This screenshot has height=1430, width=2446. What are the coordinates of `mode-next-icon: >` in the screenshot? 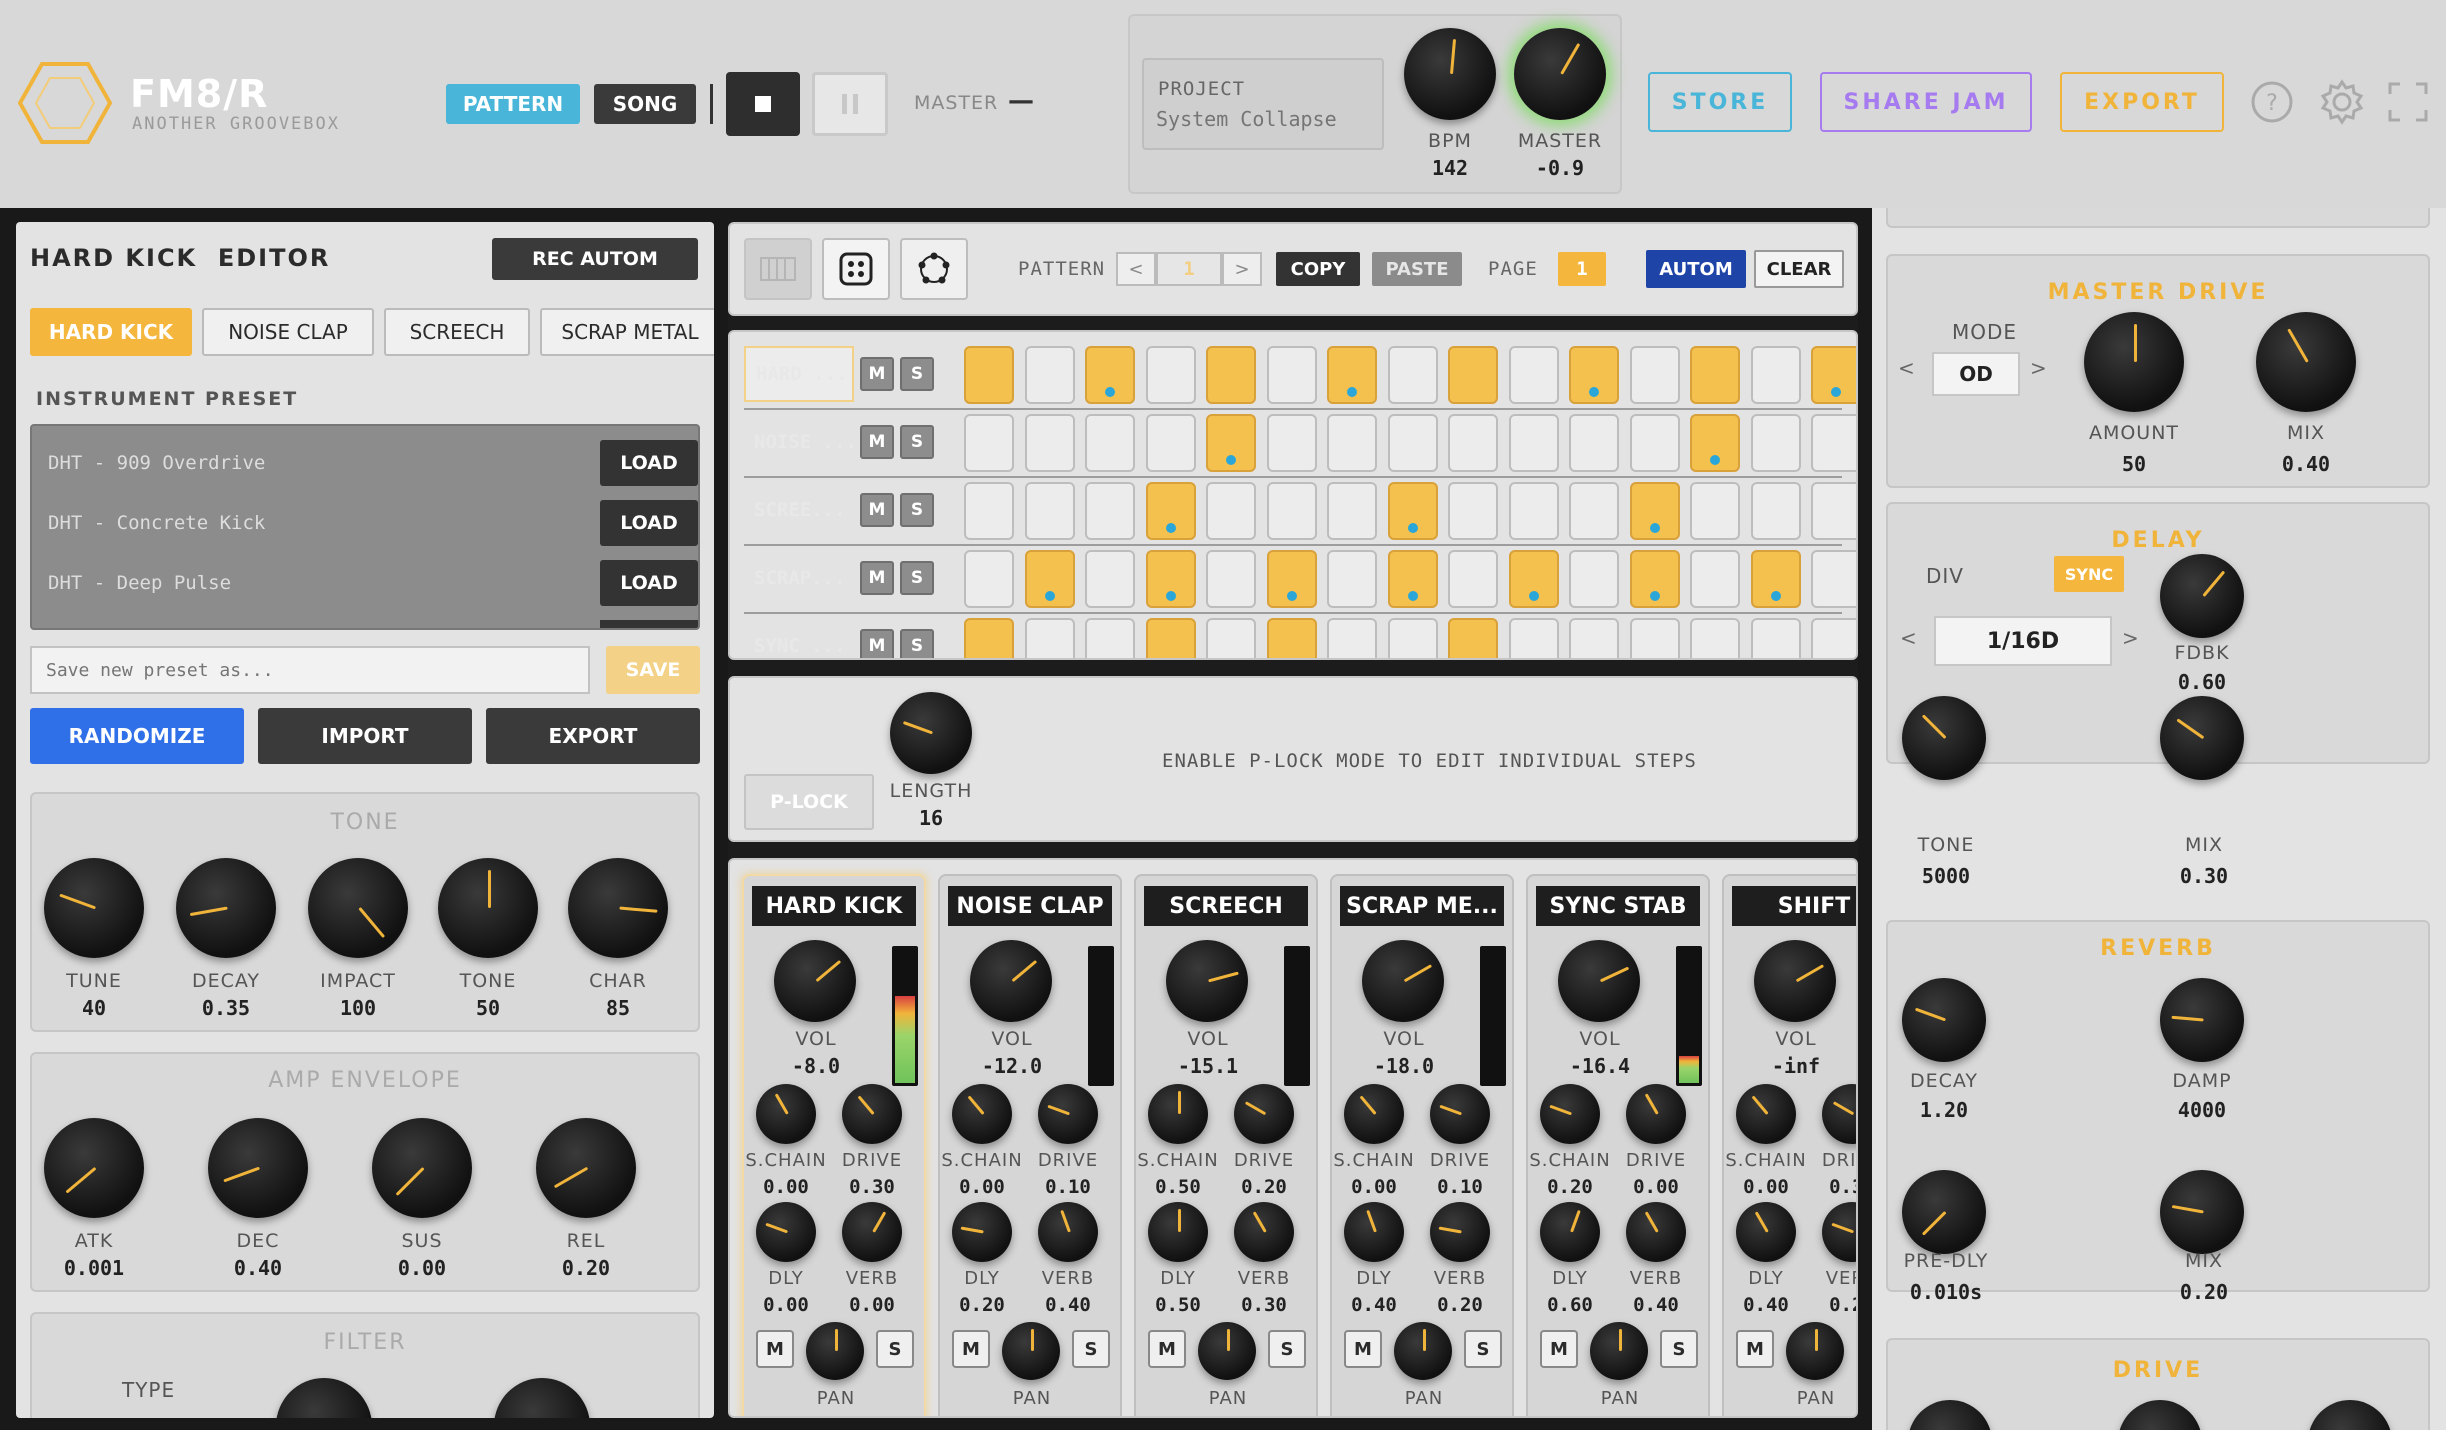 It's located at (2038, 368).